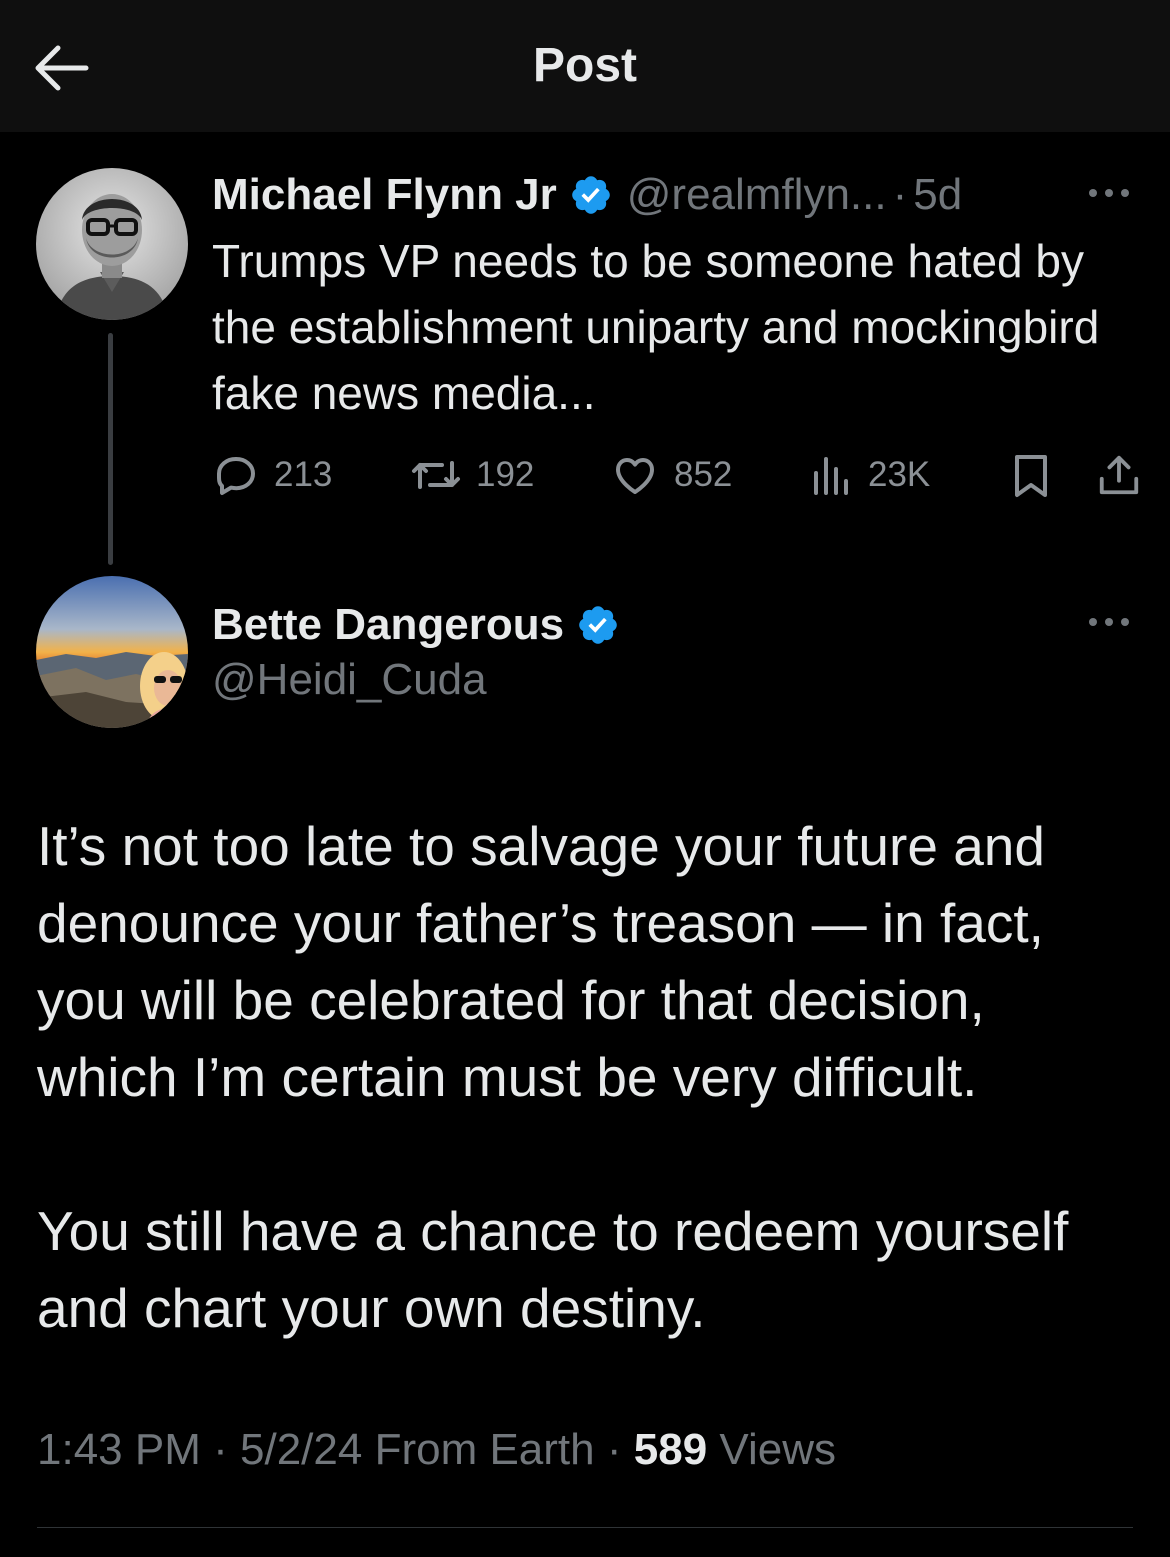 The height and width of the screenshot is (1557, 1170). What do you see at coordinates (484, 1449) in the screenshot?
I see `post-source: From Earth` at bounding box center [484, 1449].